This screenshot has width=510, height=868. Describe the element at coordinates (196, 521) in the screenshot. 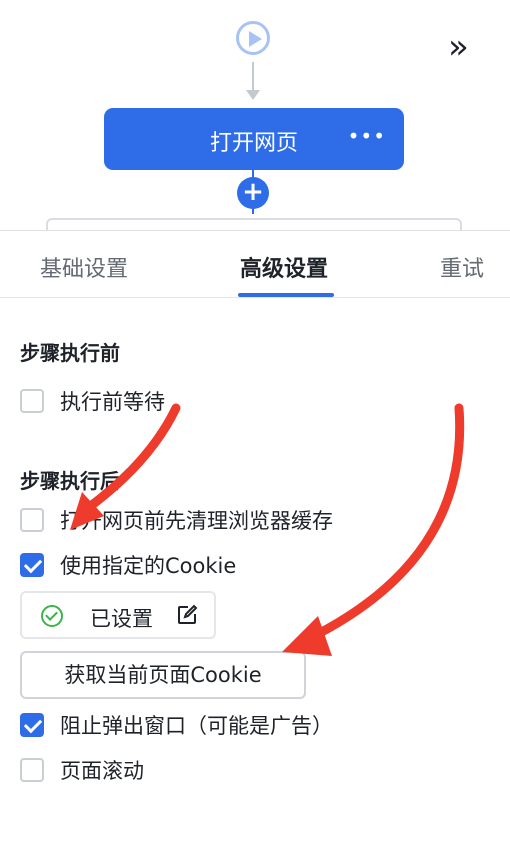

I see `option-label: 打开网页前先清理浏览器缓存` at that location.